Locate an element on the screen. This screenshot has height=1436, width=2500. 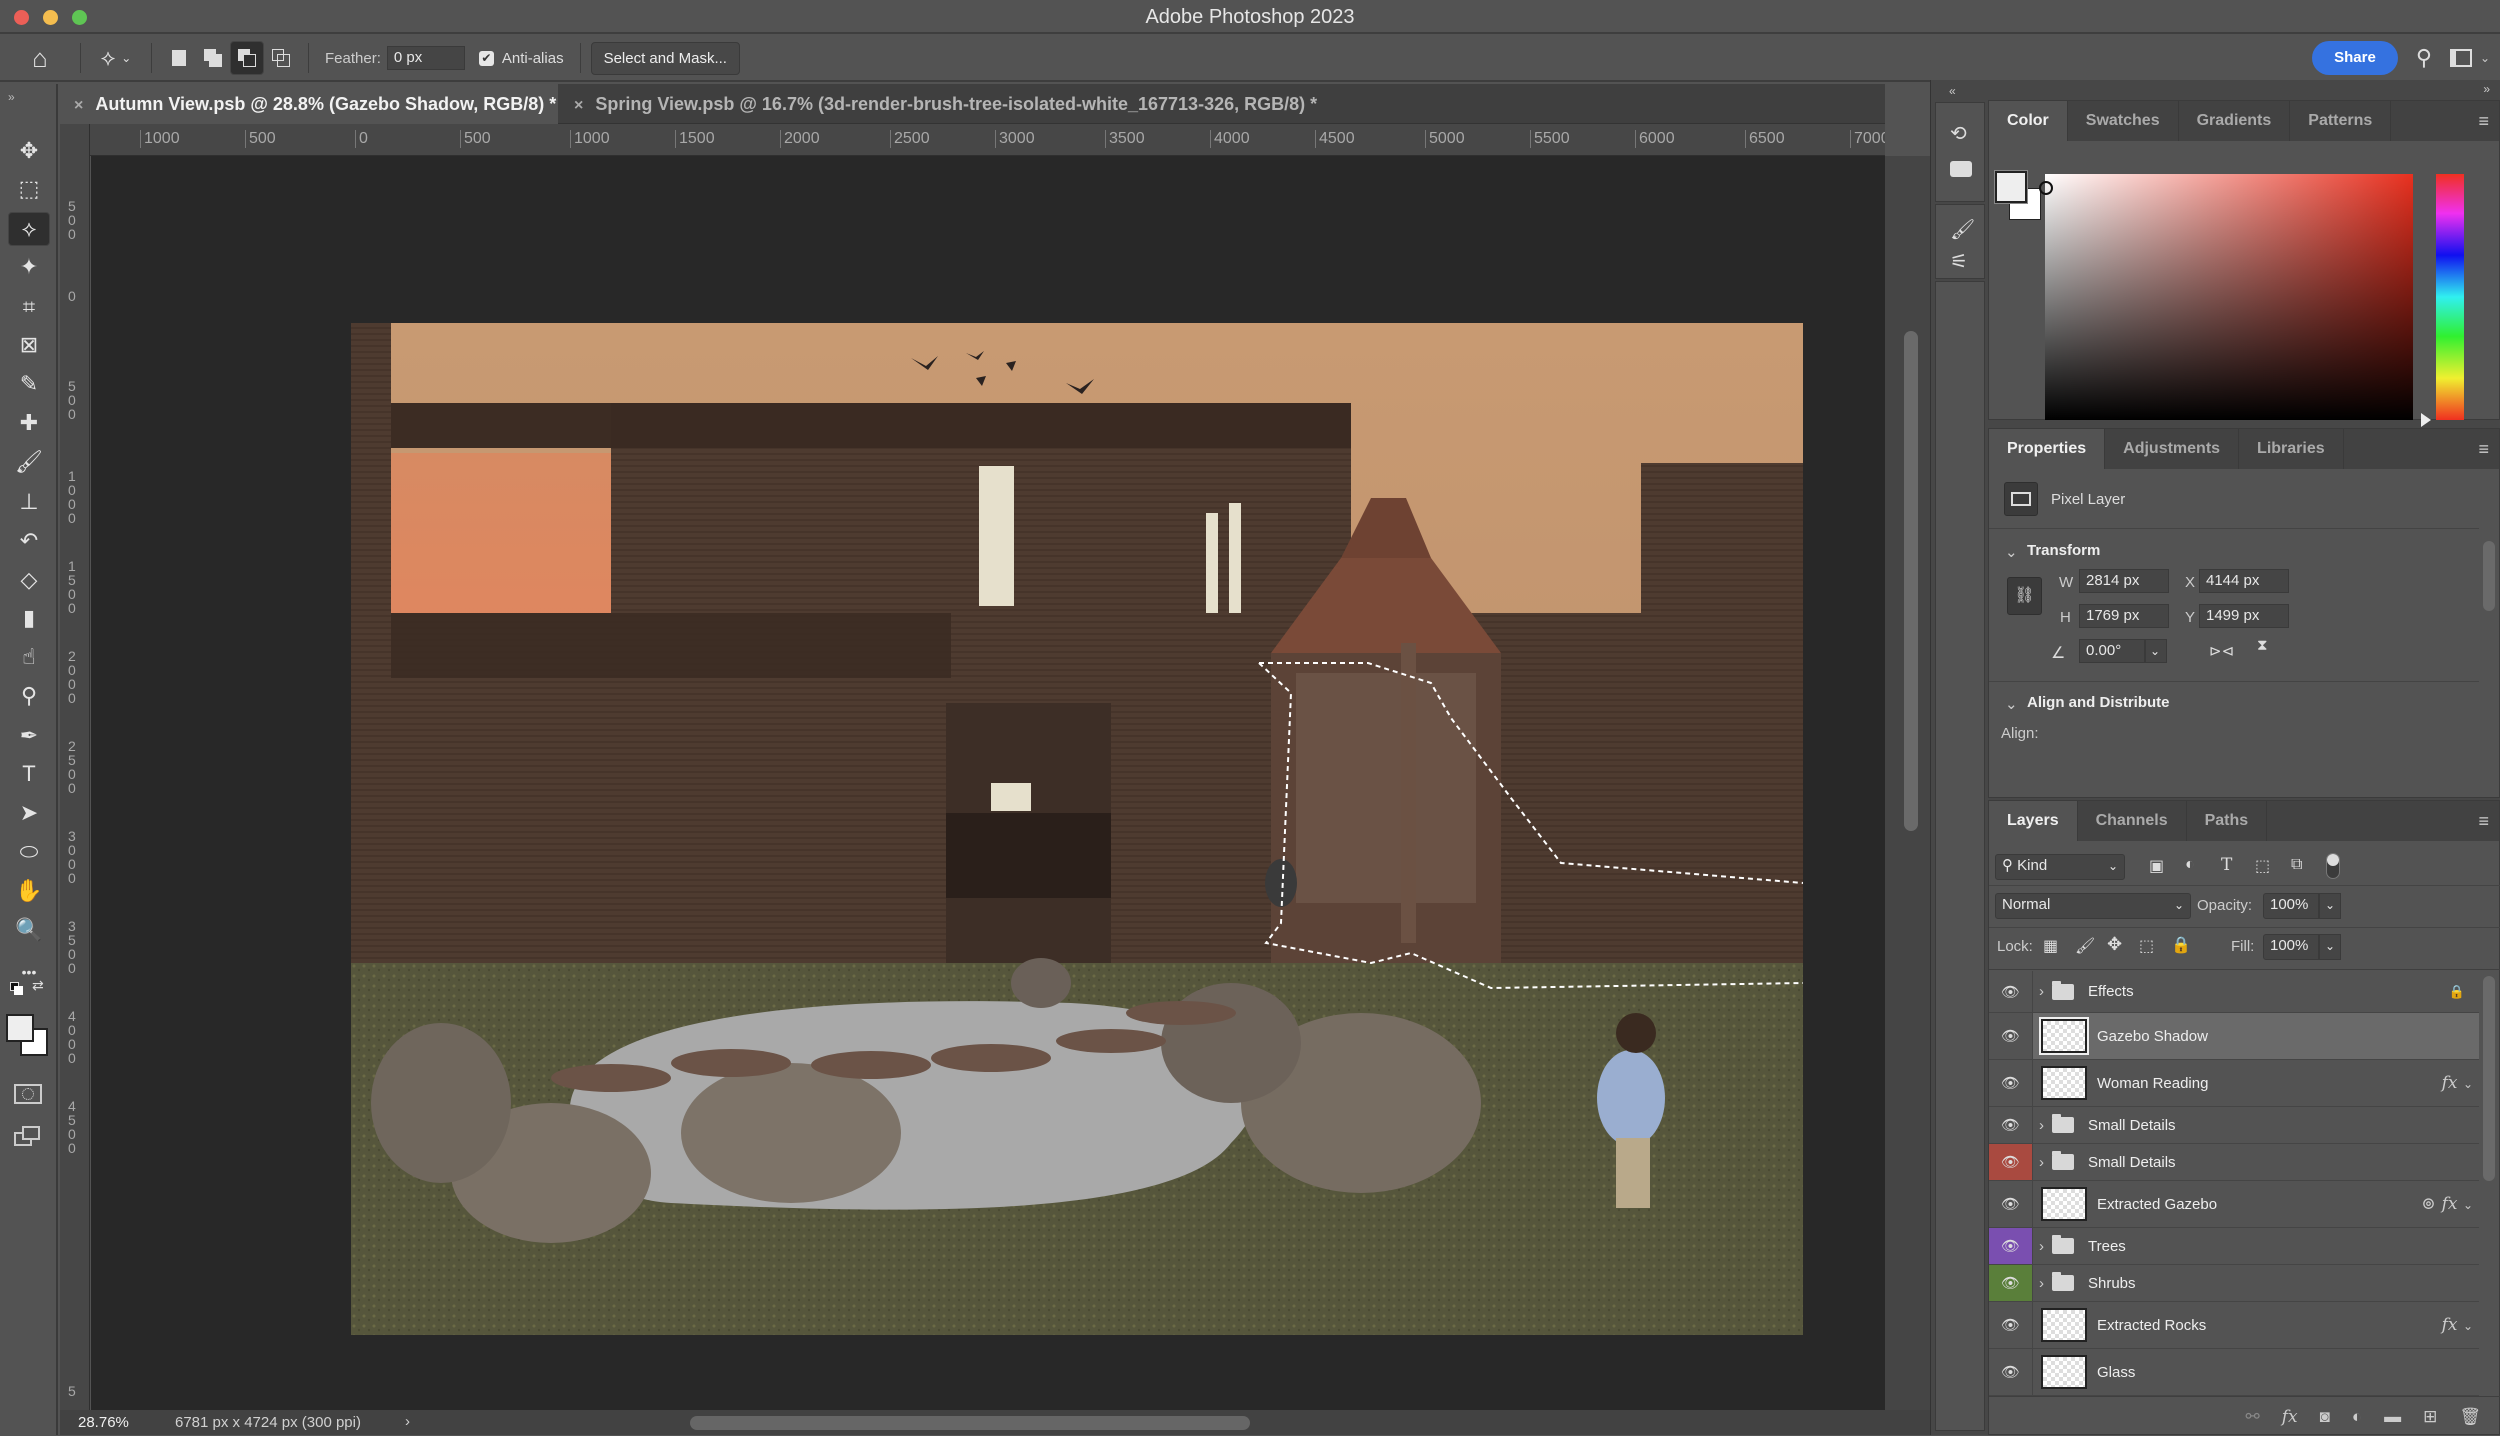
eyedropper-tool: ✎ is located at coordinates (29, 384).